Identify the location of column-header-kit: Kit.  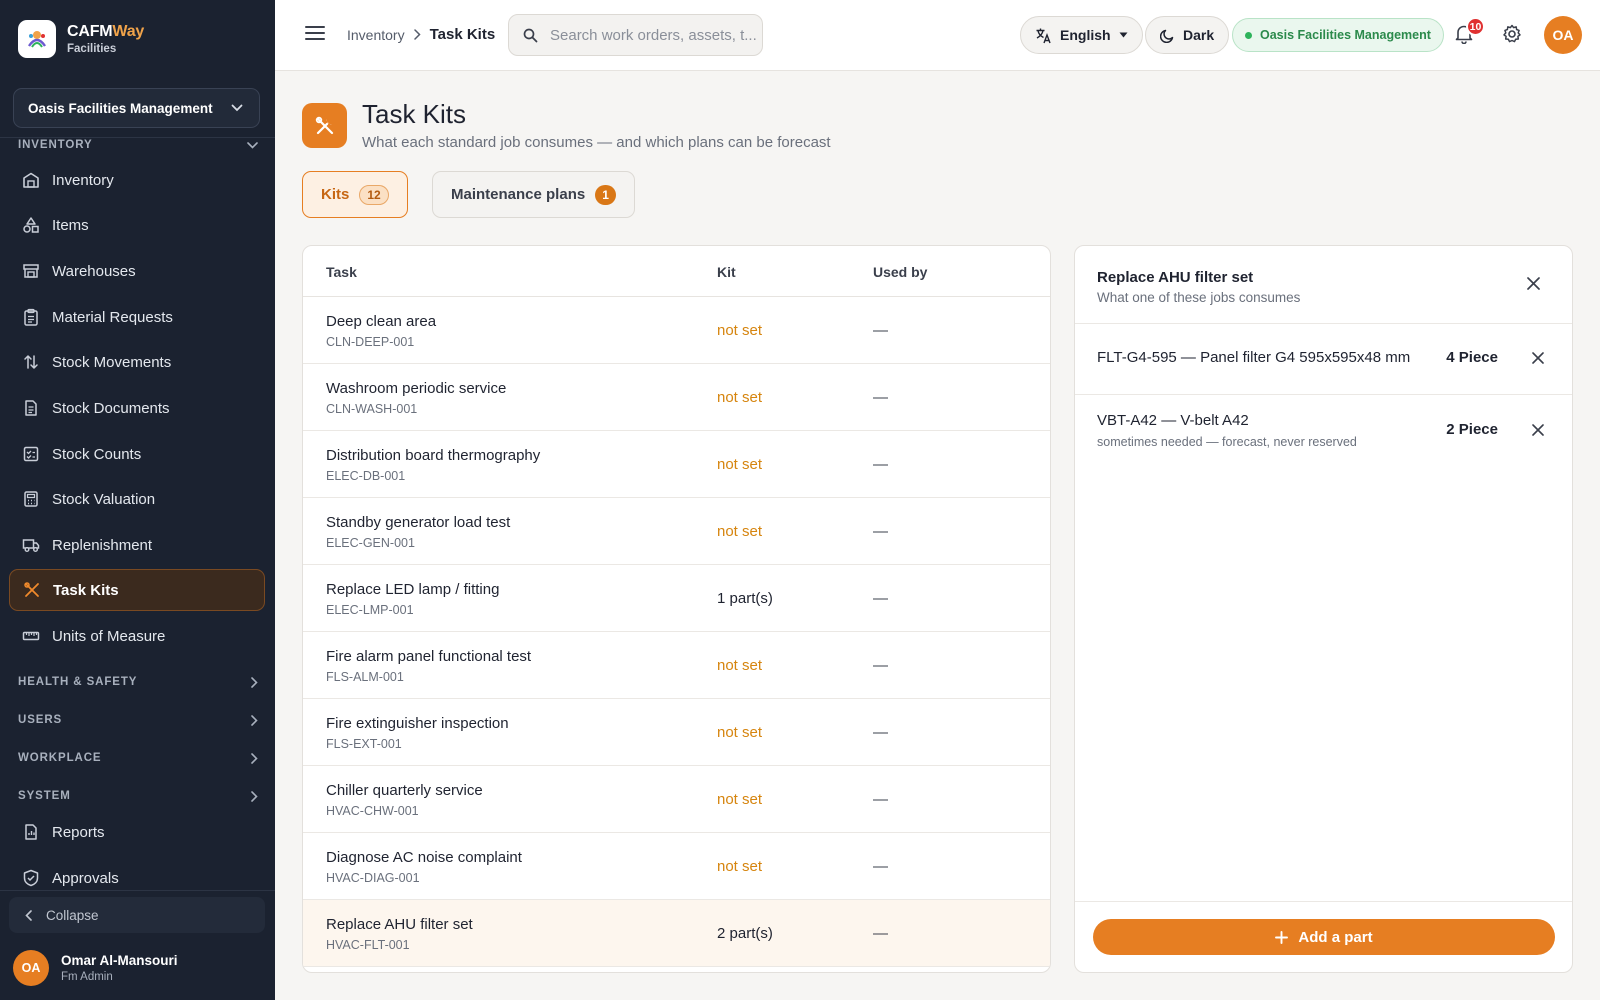
(726, 272).